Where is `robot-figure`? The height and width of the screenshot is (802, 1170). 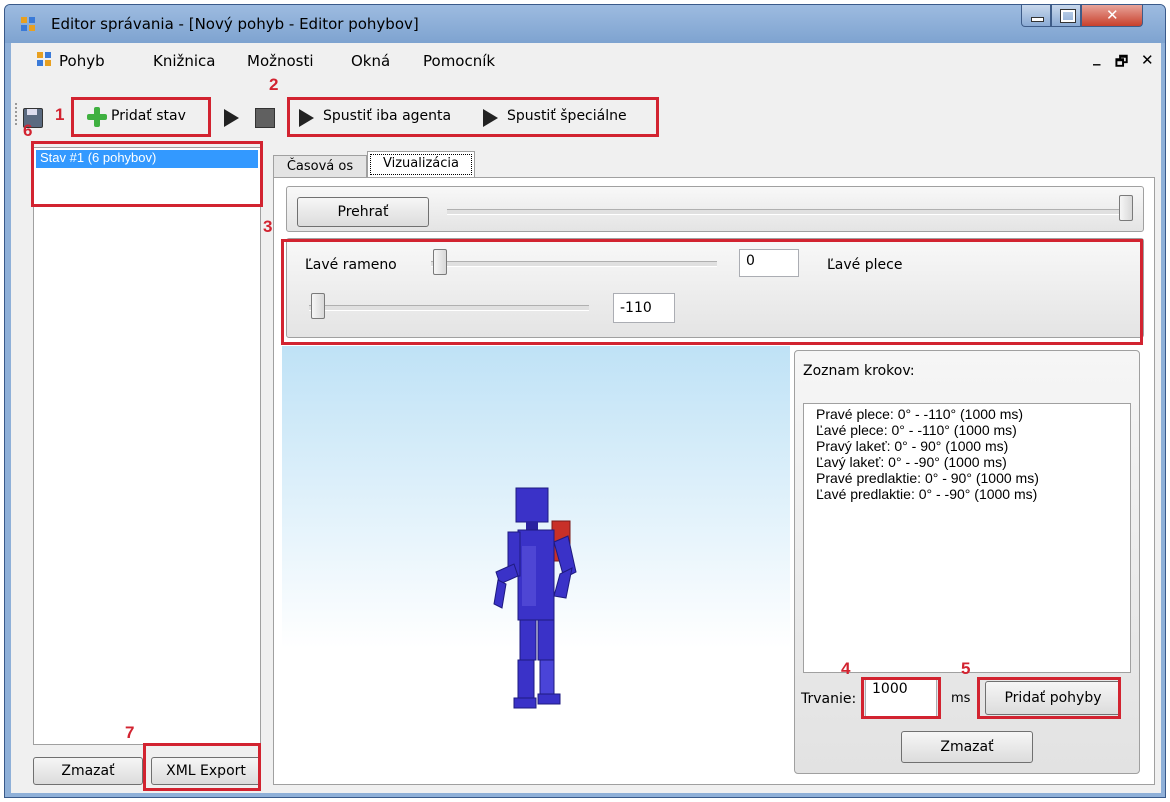 robot-figure is located at coordinates (535, 598).